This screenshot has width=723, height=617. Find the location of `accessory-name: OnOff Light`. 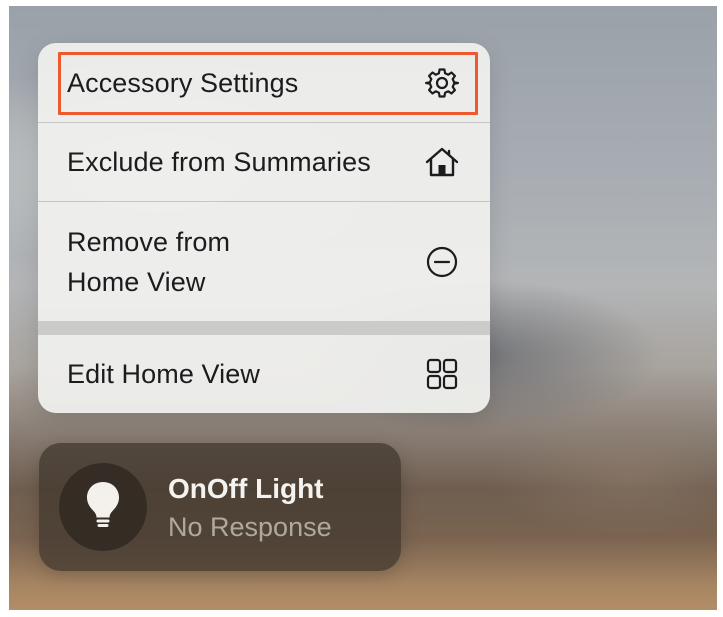

accessory-name: OnOff Light is located at coordinates (246, 488).